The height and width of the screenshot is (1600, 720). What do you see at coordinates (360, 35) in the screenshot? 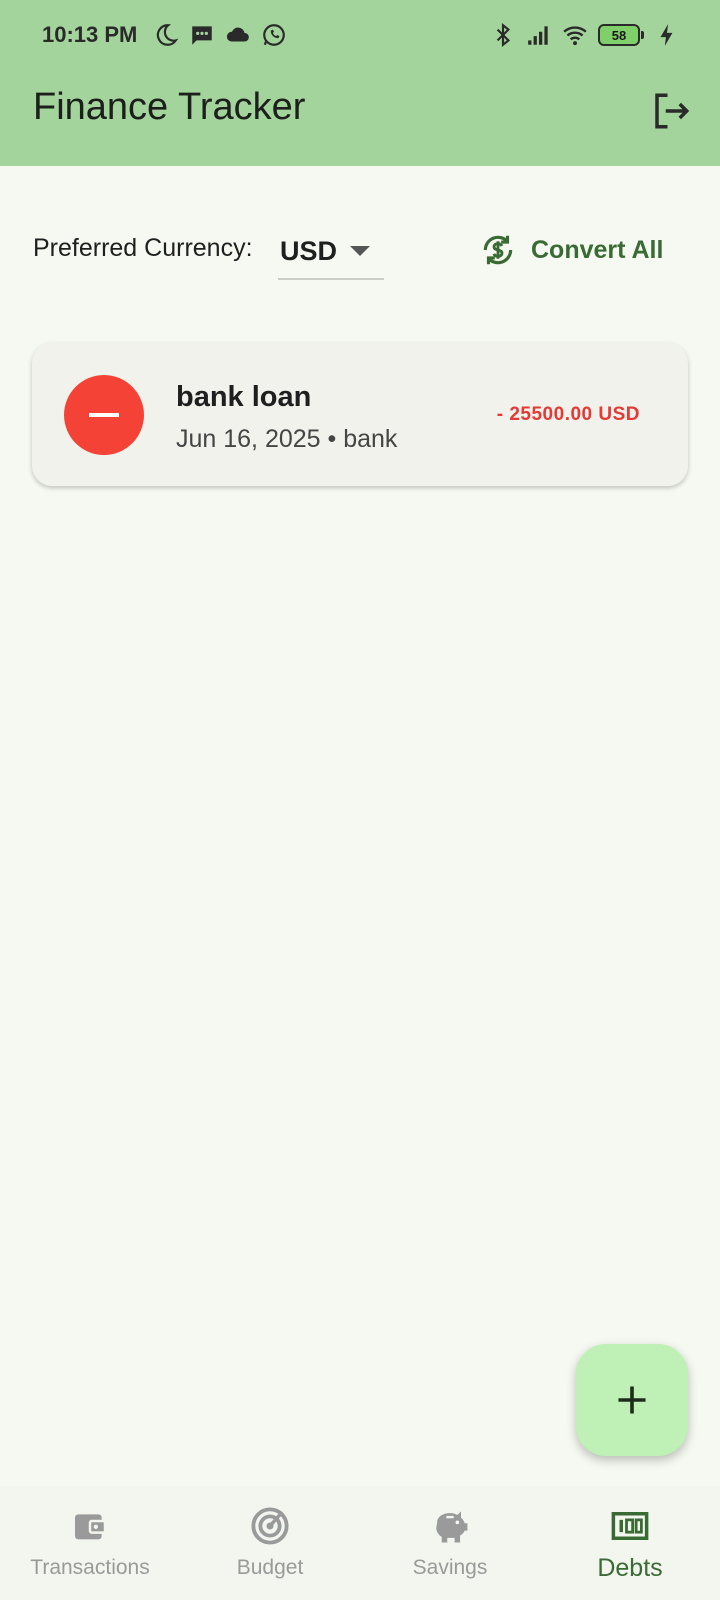
I see `status-bar: 10:13 PM 58` at bounding box center [360, 35].